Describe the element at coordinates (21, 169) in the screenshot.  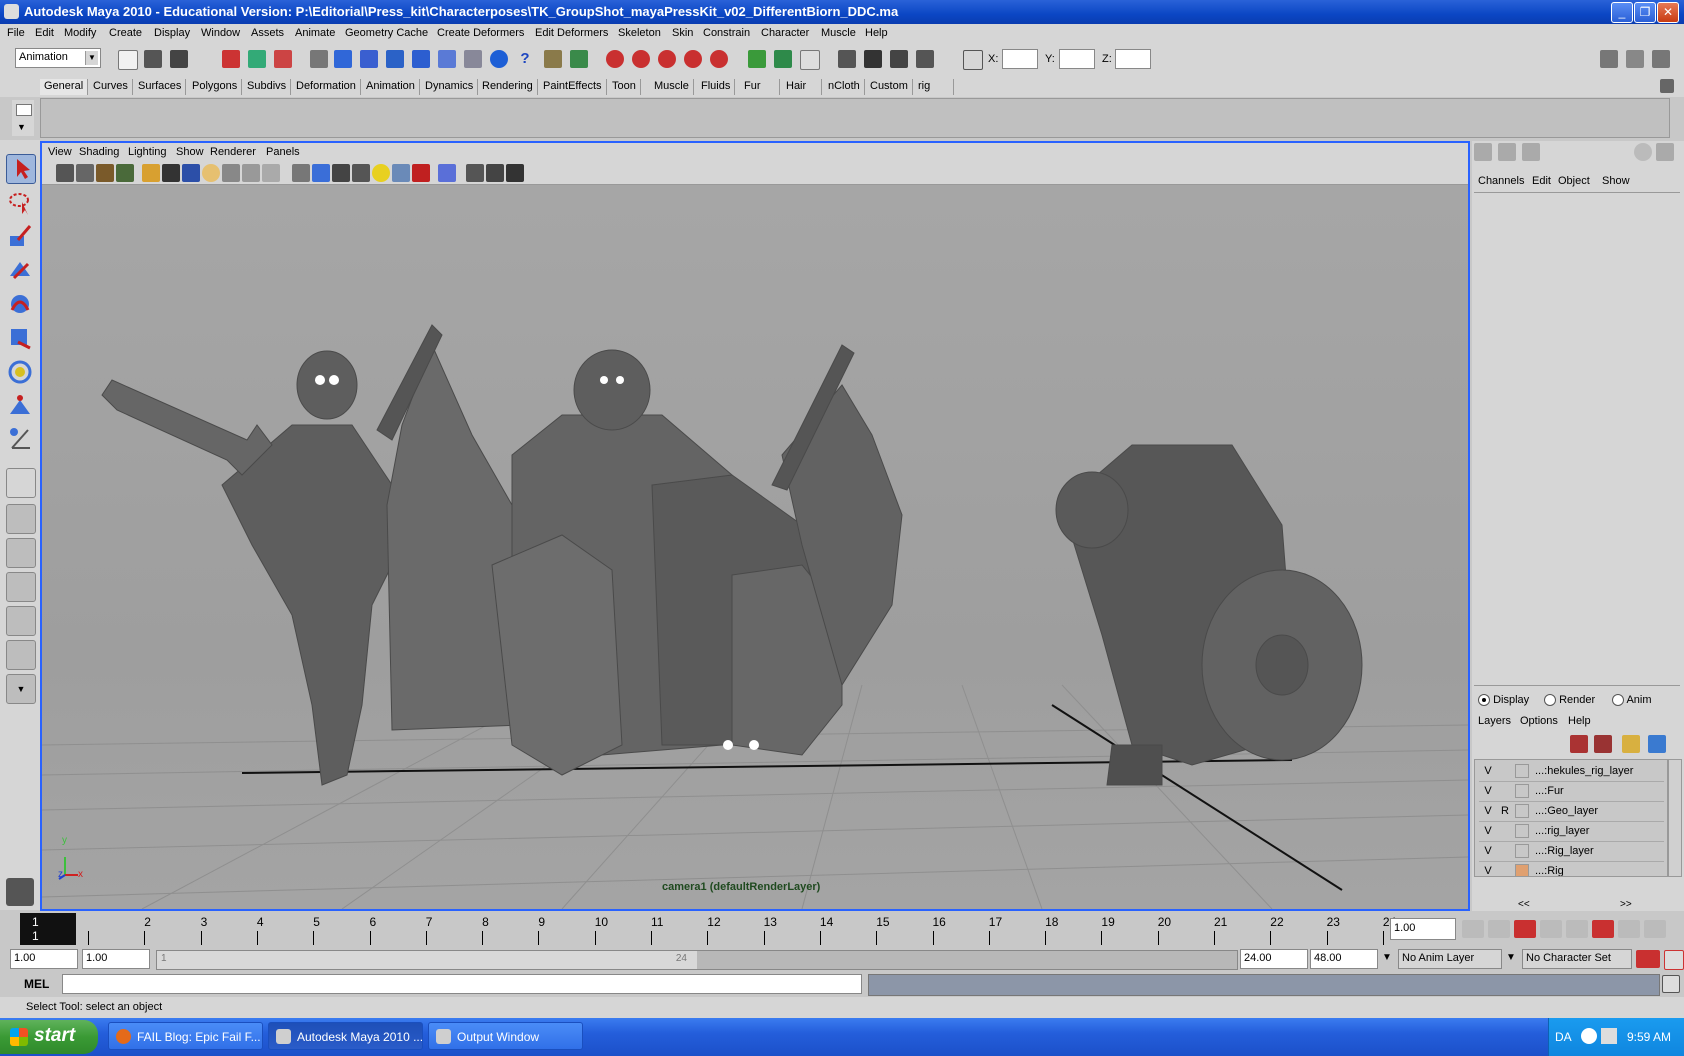
I see `select-tool-icon` at that location.